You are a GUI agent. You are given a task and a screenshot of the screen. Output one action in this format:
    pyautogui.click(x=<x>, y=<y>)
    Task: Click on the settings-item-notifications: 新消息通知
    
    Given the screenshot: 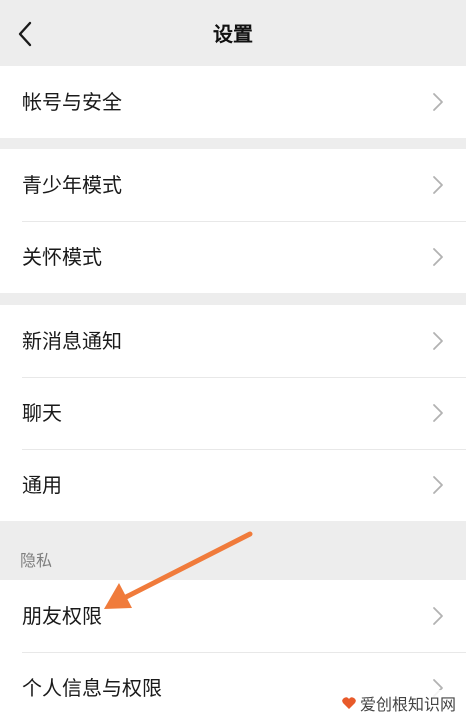 What is the action you would take?
    pyautogui.click(x=233, y=341)
    